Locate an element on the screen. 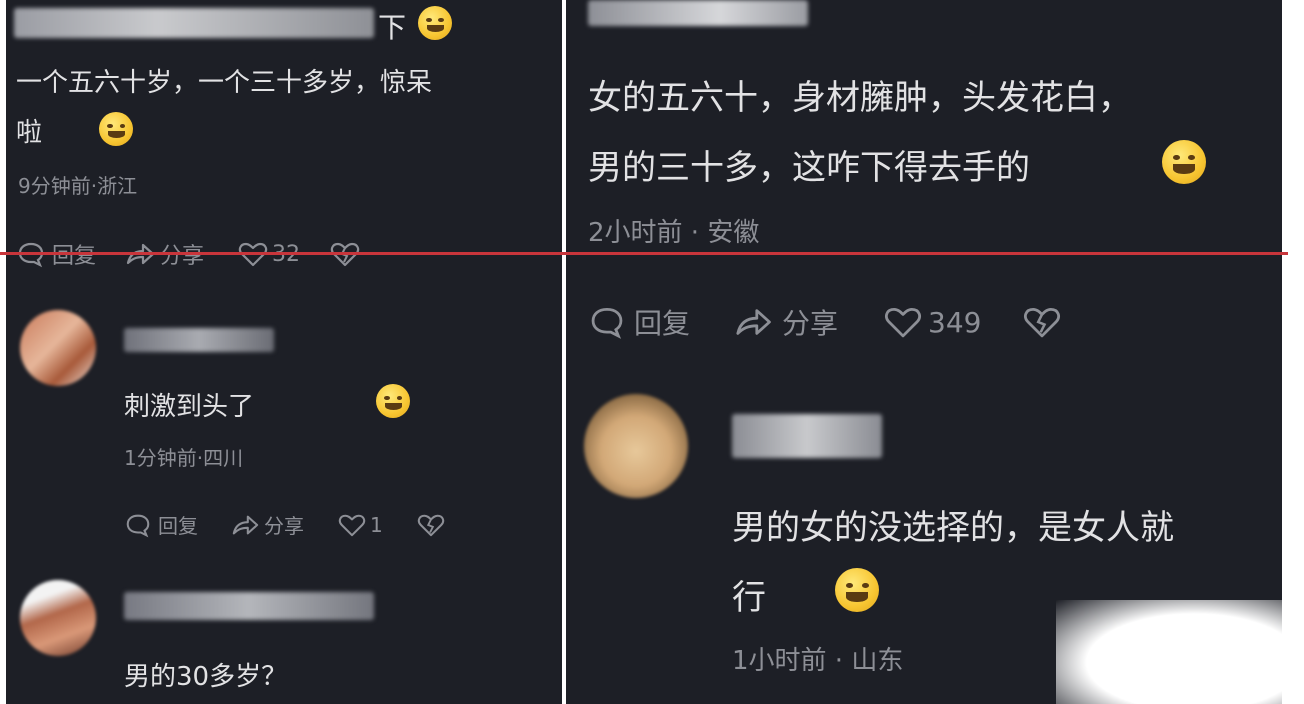 This screenshot has height=704, width=1304. partial-comment-text: 下 is located at coordinates (392, 27).